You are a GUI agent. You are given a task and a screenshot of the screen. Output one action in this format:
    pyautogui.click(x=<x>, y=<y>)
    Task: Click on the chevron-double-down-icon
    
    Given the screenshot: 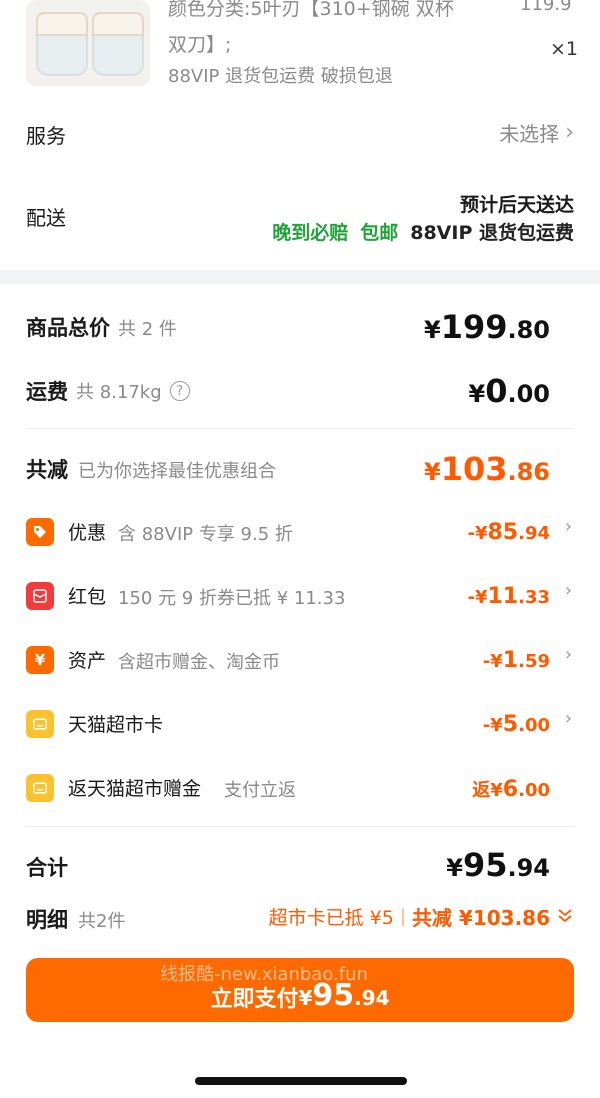 What is the action you would take?
    pyautogui.click(x=565, y=917)
    